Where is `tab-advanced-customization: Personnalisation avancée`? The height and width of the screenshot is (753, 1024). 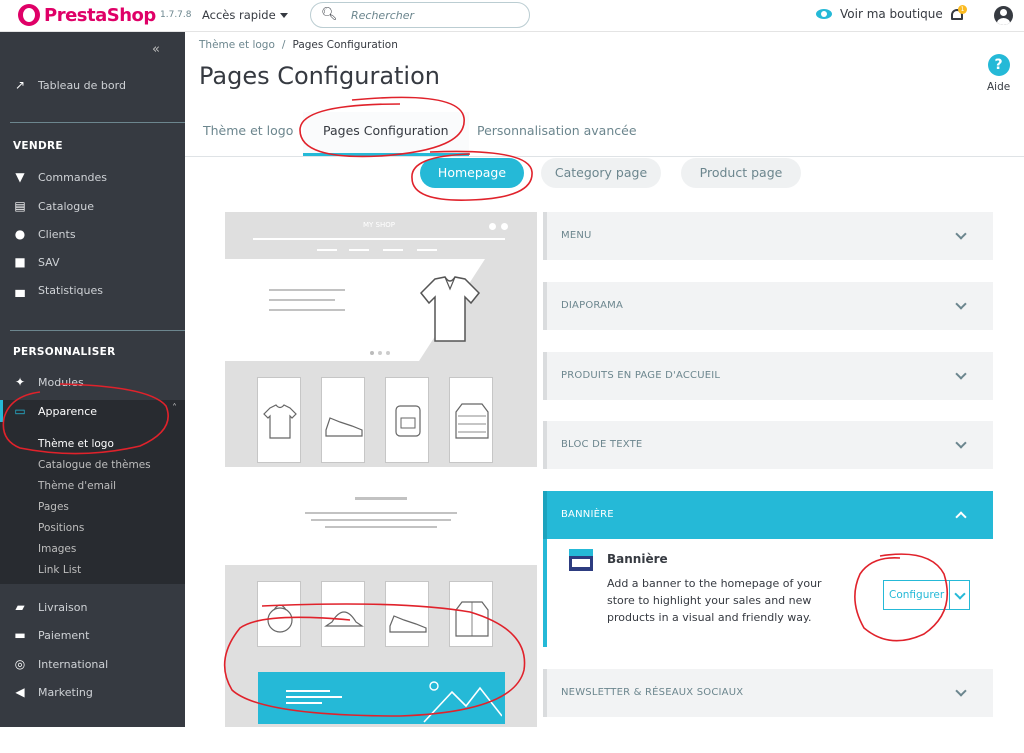
tab-advanced-customization: Personnalisation avancée is located at coordinates (557, 134).